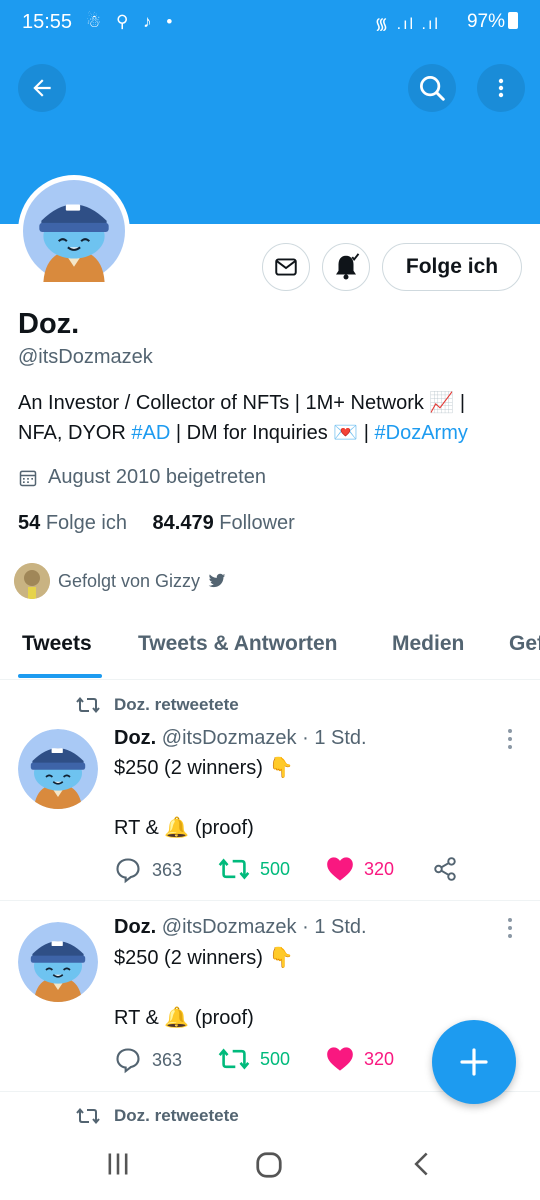  I want to click on retweet-header: Doz. retweetete, so click(157, 705).